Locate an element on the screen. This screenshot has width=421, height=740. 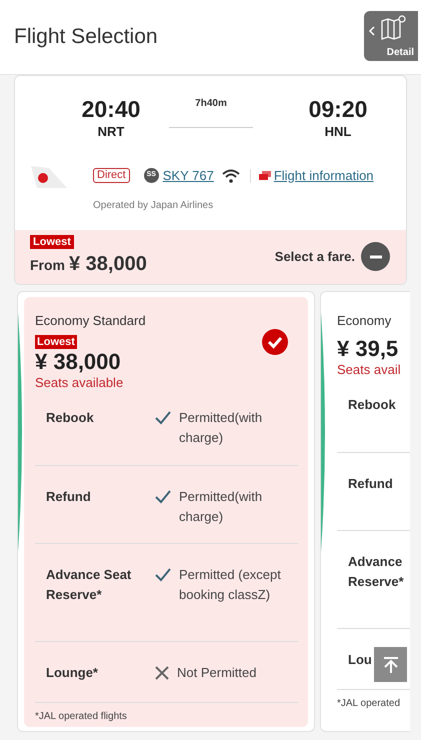
arrival-time: 09:20 is located at coordinates (338, 109).